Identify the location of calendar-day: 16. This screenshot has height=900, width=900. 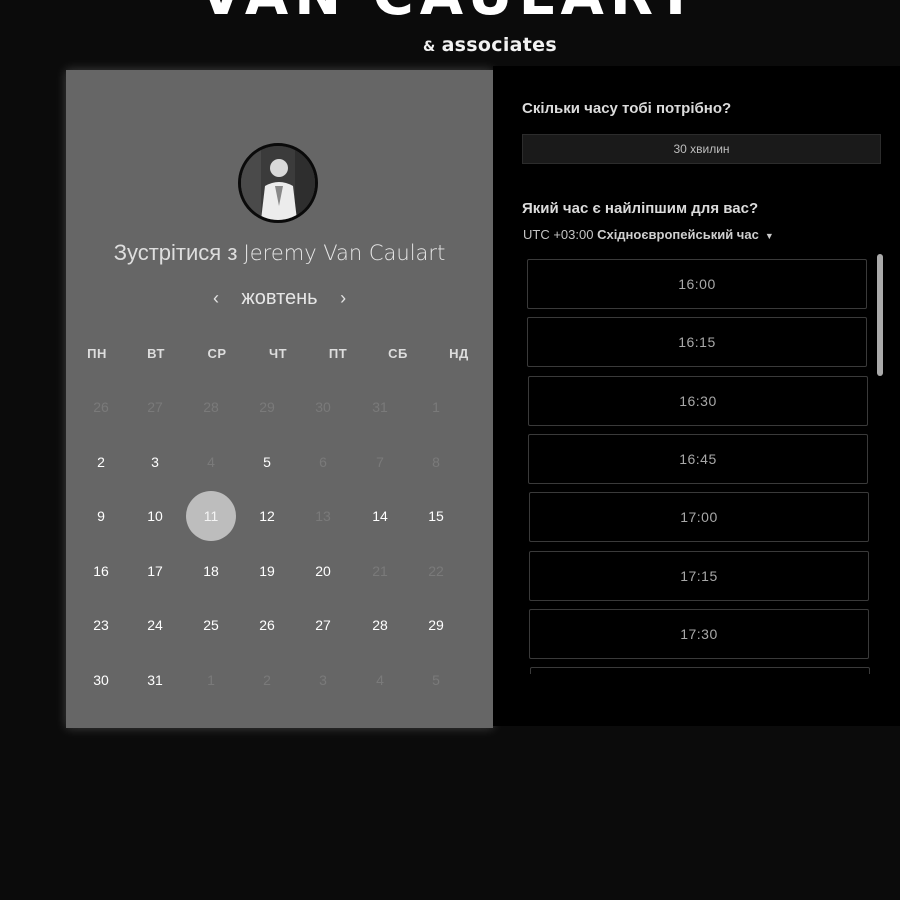
(101, 571).